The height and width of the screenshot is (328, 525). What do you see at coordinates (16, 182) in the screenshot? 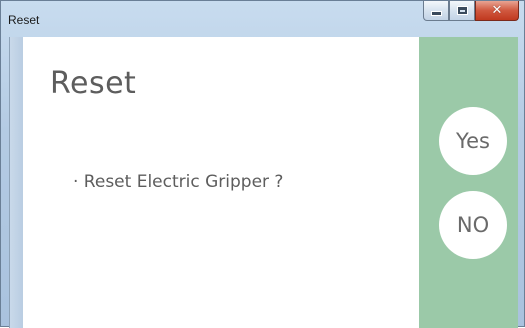
I see `left-edge-strip` at bounding box center [16, 182].